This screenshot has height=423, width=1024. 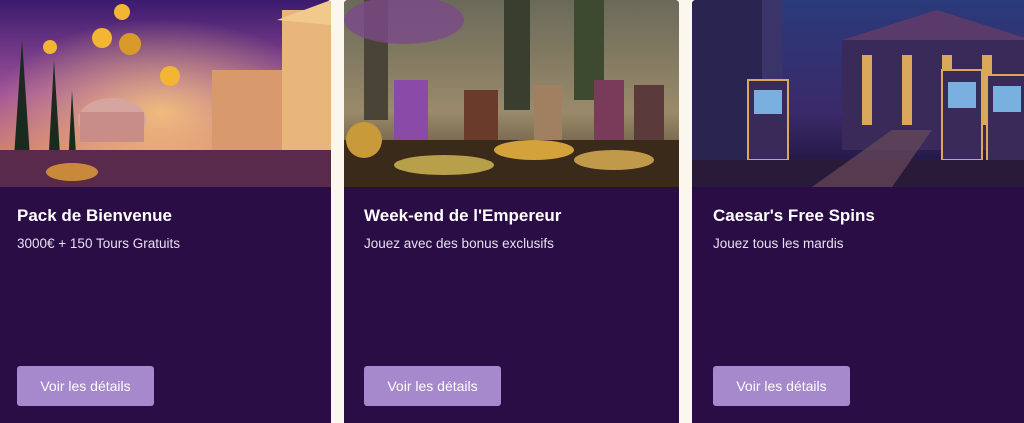 What do you see at coordinates (459, 243) in the screenshot?
I see `promo-subtitle: Jouez avec des bonus exclusifs` at bounding box center [459, 243].